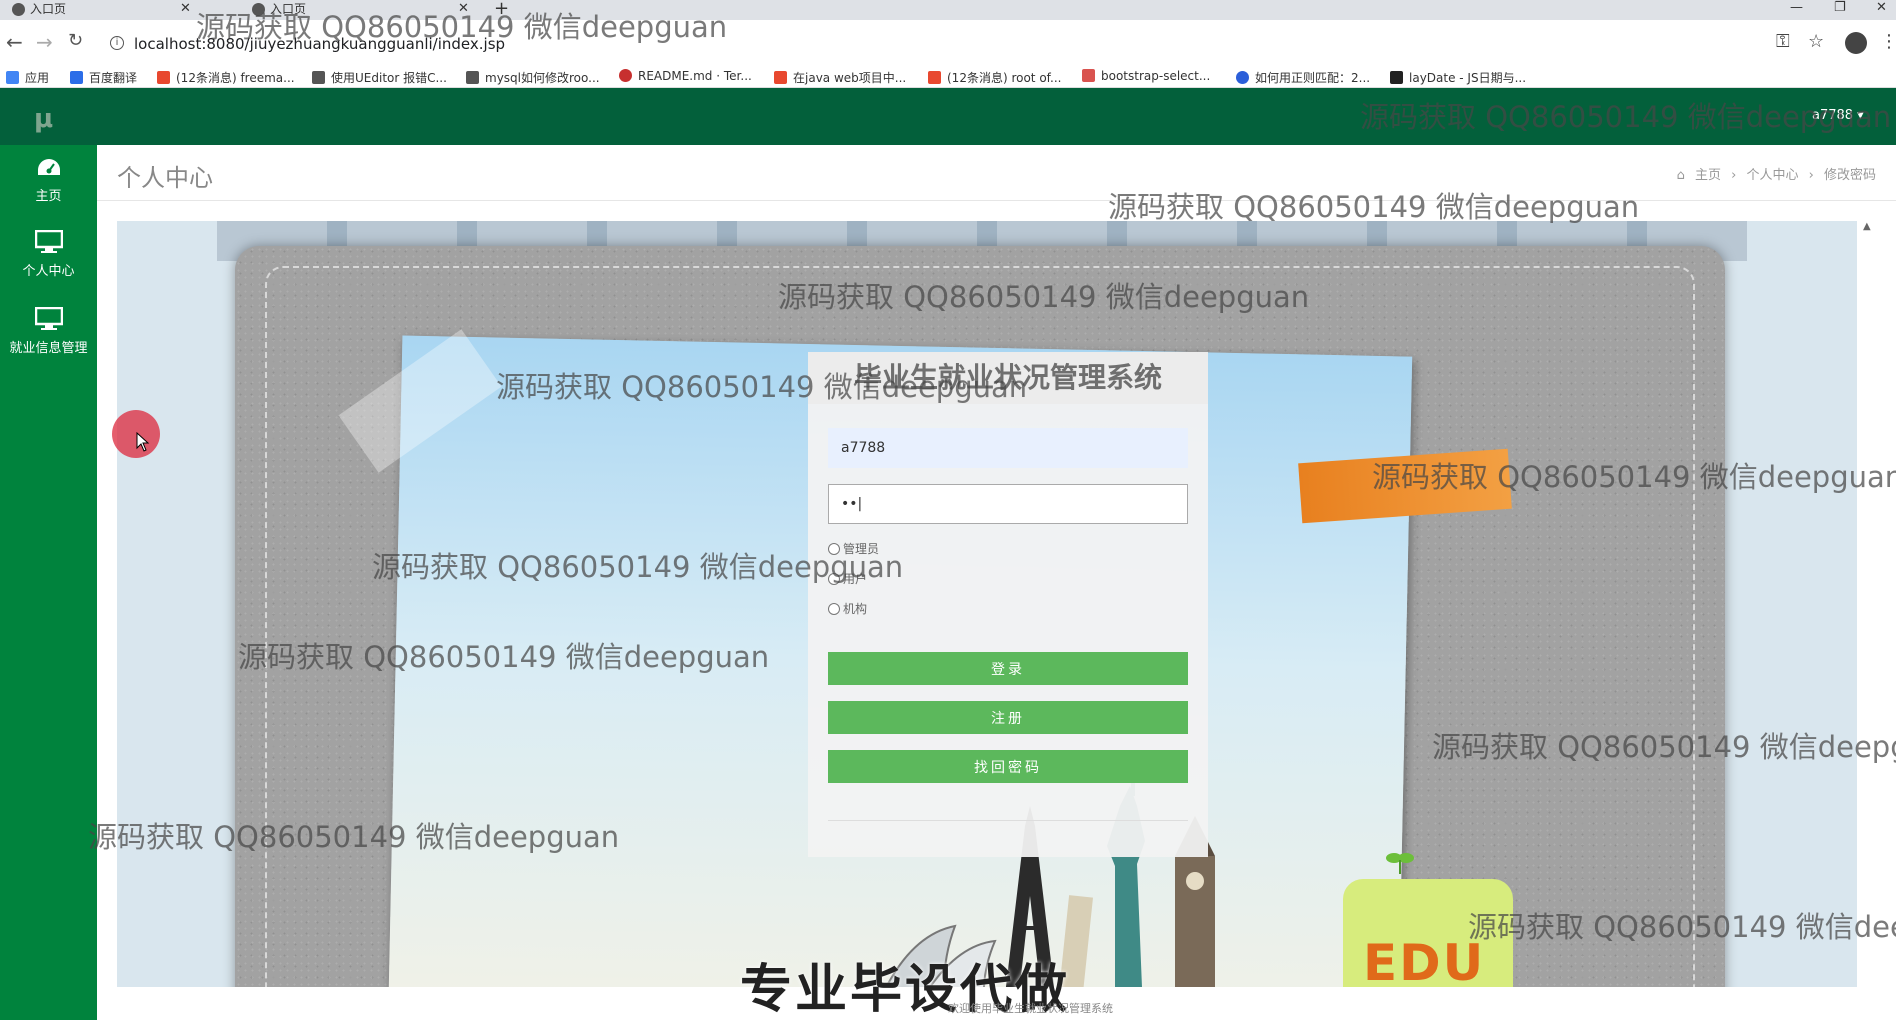  What do you see at coordinates (1008, 717) in the screenshot?
I see `register-button: 注册` at bounding box center [1008, 717].